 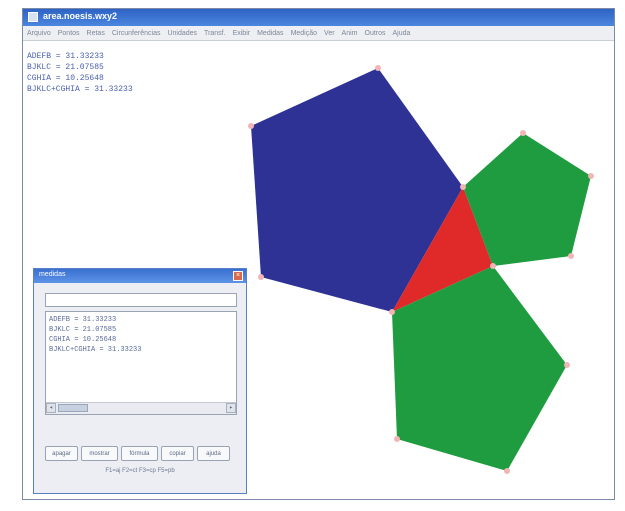 I want to click on menu-ver: Ver, so click(x=329, y=33).